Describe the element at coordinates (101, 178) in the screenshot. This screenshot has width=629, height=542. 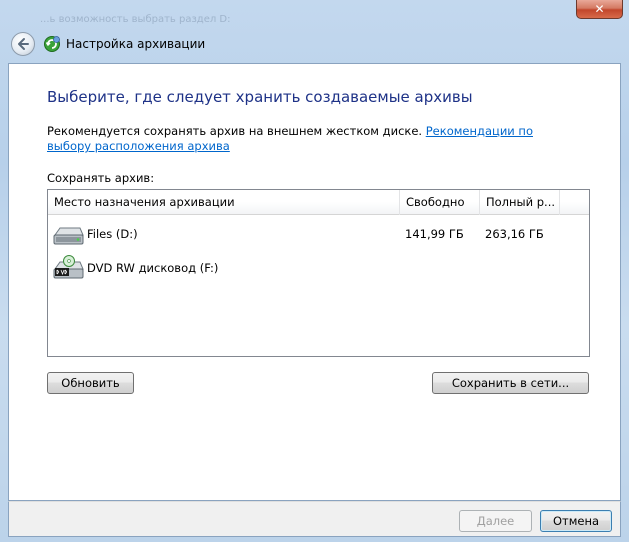
I see `save-archive-label: Сохранять архив:` at that location.